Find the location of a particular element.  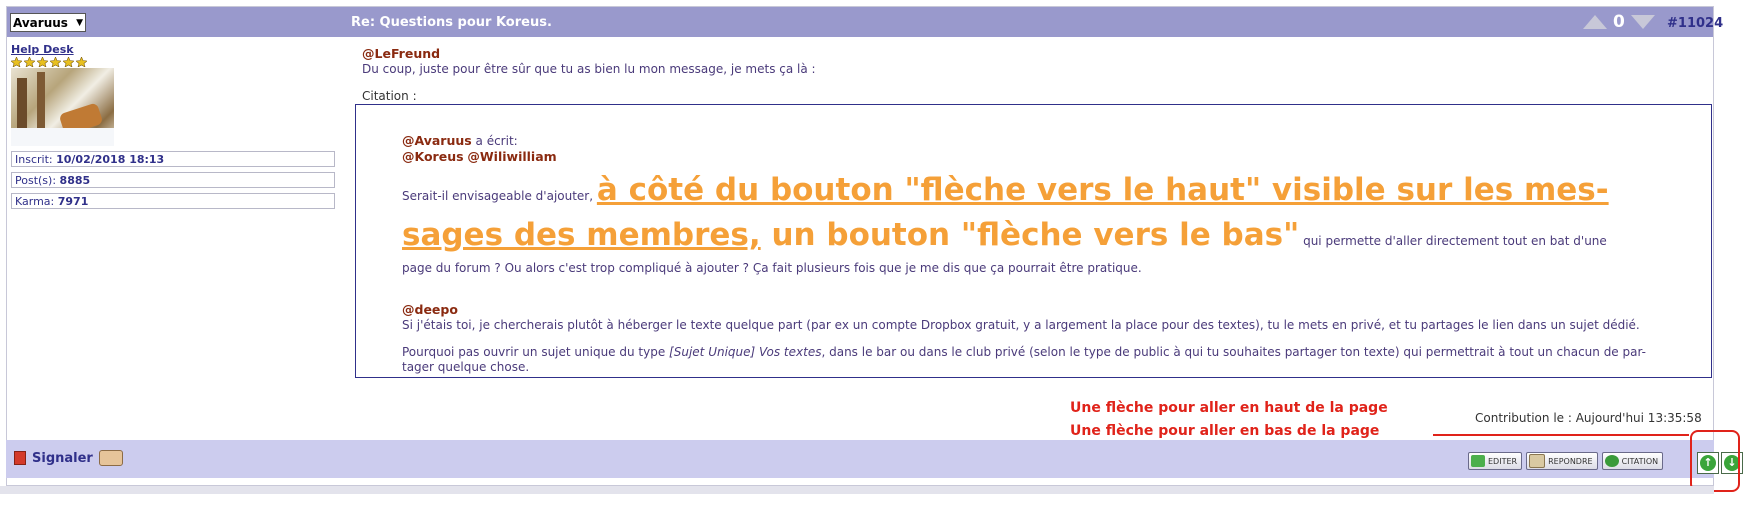

citation-label: Citation : is located at coordinates (389, 96).